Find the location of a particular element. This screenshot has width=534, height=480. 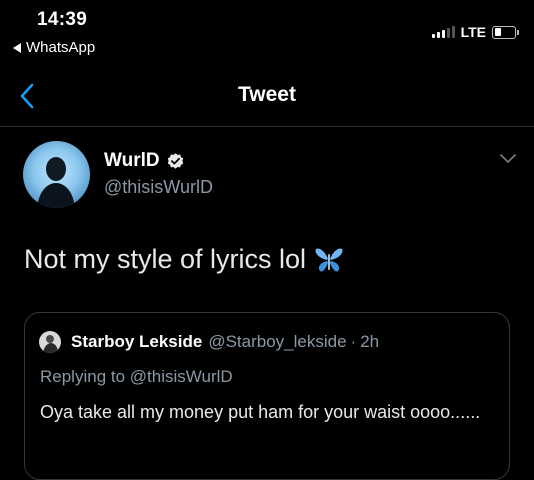

author-display-name: WurlD is located at coordinates (132, 161).